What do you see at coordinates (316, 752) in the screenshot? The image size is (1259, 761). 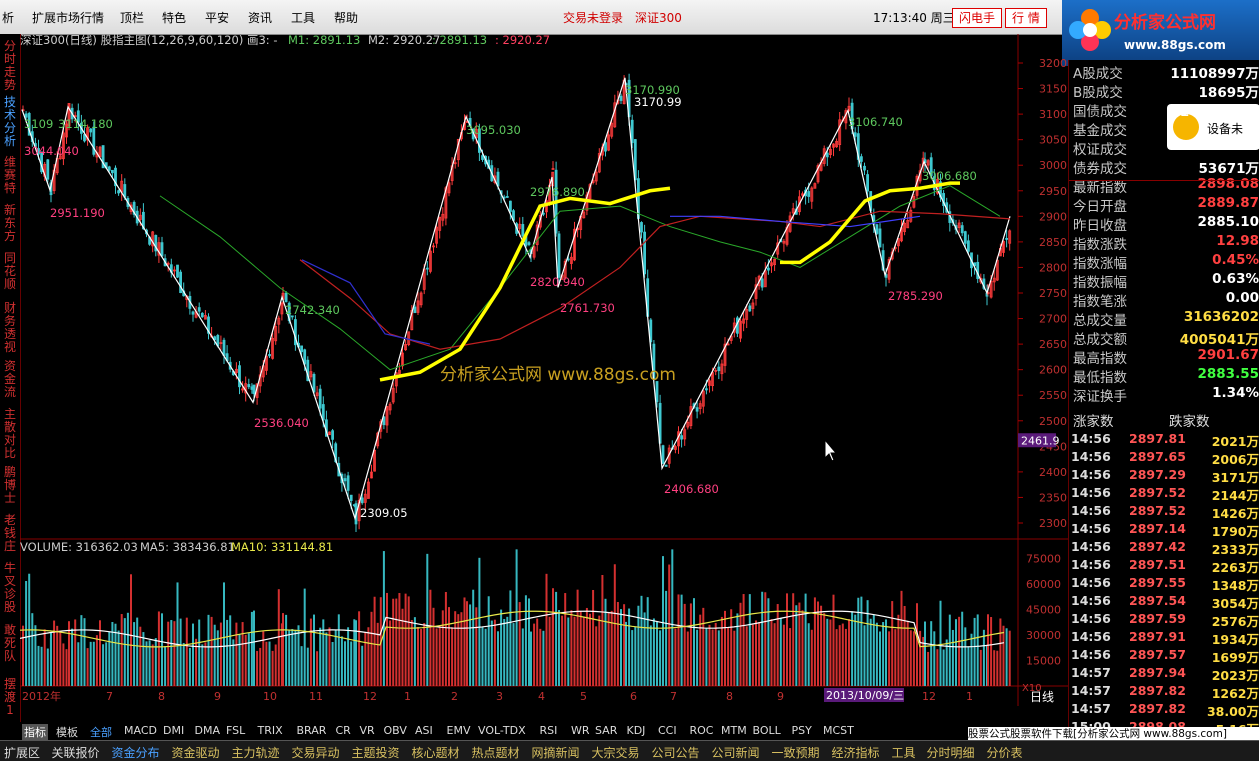 I see `bottom-tab-6: 交易异动` at bounding box center [316, 752].